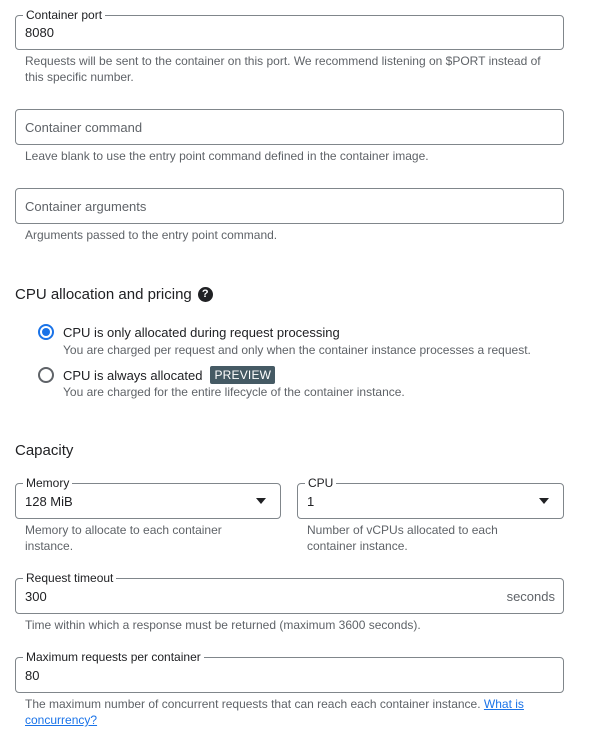 This screenshot has width=593, height=732. Describe the element at coordinates (289, 592) in the screenshot. I see `request-timeout-field: Request timeout 300 seconds` at that location.